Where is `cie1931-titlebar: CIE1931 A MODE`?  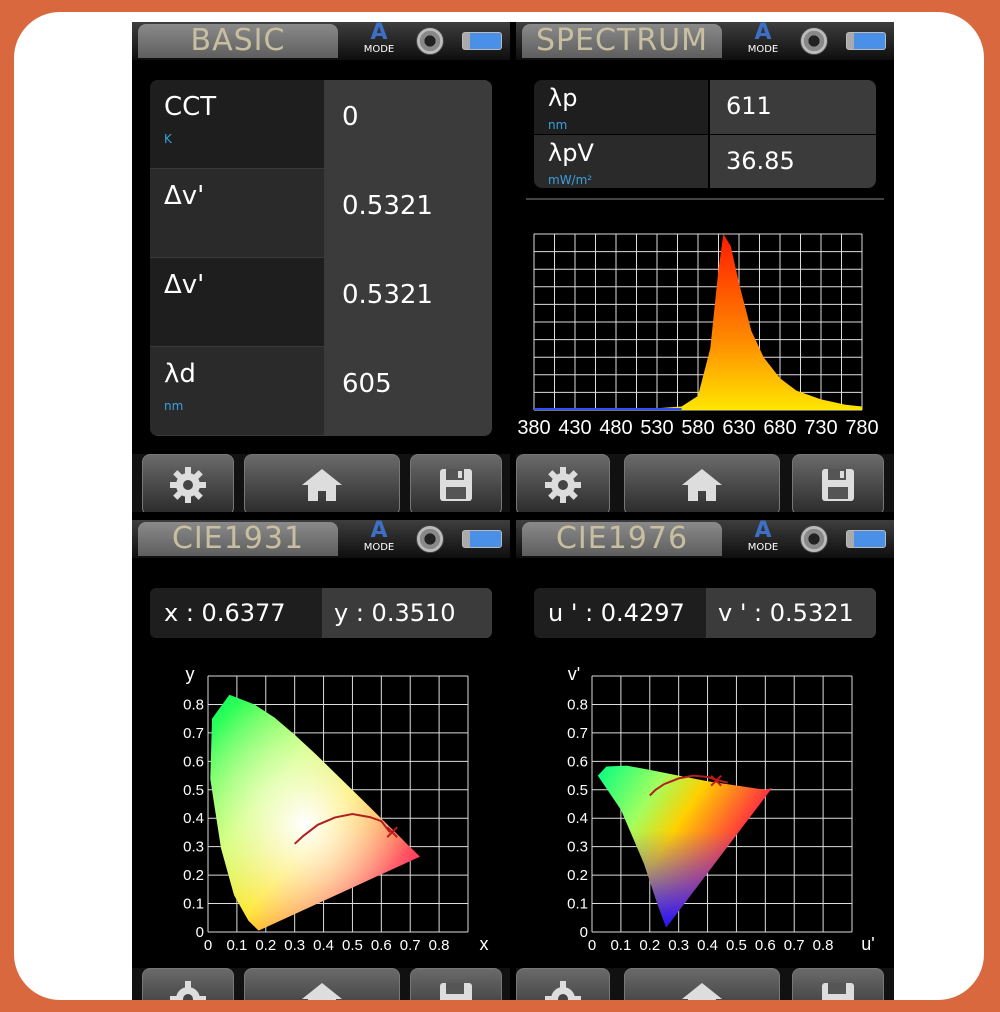
cie1931-titlebar: CIE1931 A MODE is located at coordinates (321, 539).